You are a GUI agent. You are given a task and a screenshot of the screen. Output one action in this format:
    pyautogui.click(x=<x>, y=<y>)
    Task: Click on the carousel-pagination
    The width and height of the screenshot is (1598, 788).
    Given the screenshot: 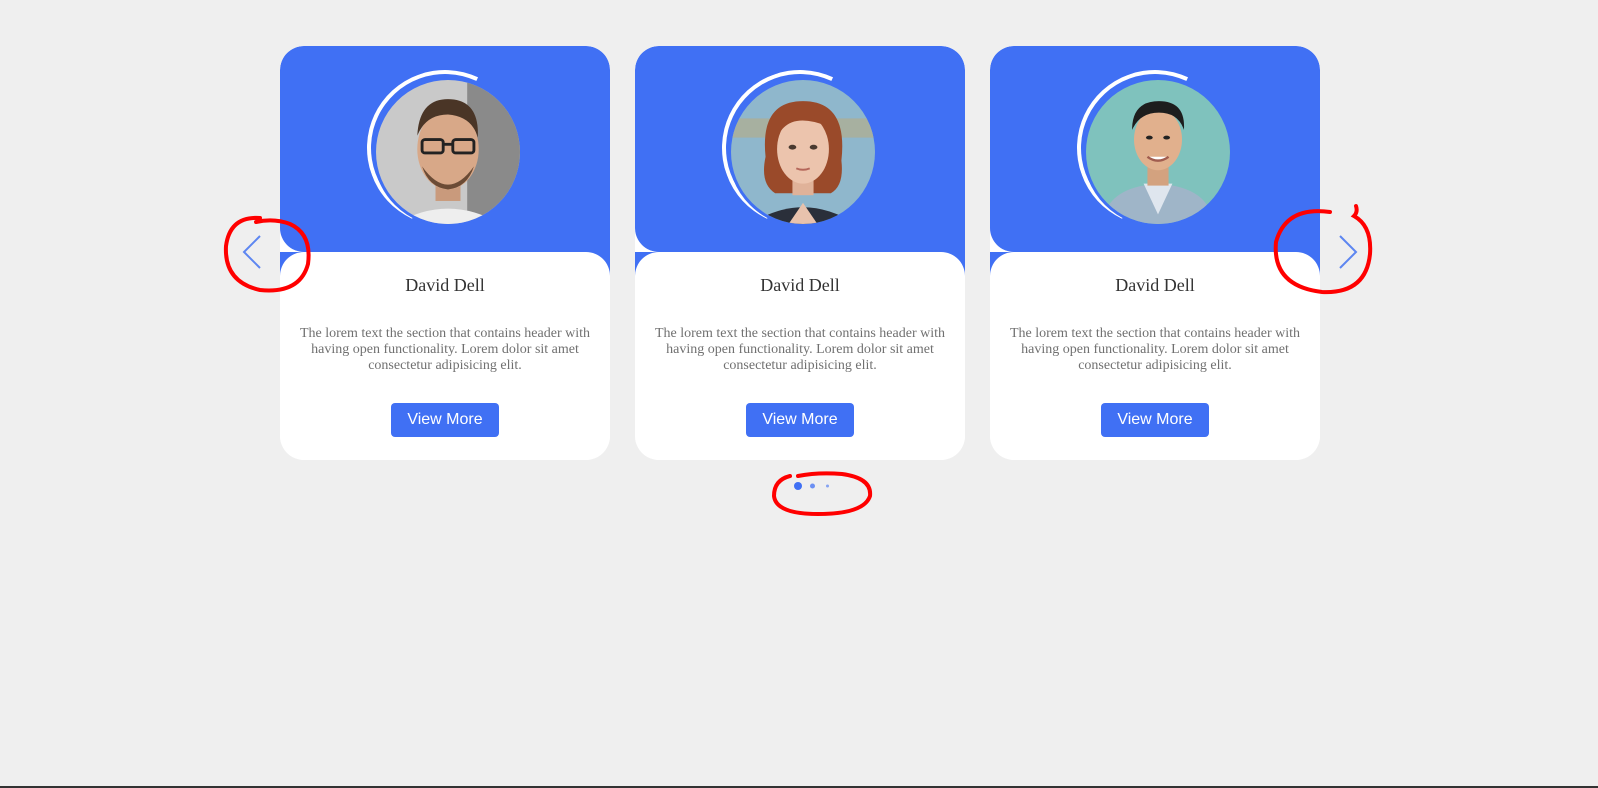 What is the action you would take?
    pyautogui.click(x=819, y=486)
    